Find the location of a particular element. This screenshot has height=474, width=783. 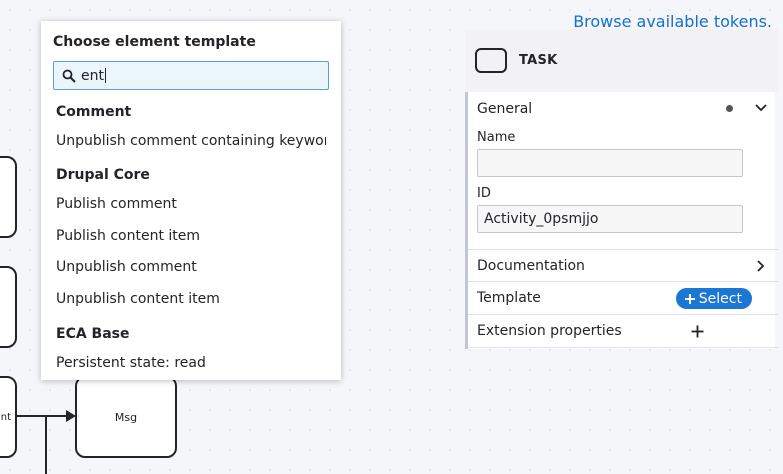

name-field-label: Name is located at coordinates (496, 137).